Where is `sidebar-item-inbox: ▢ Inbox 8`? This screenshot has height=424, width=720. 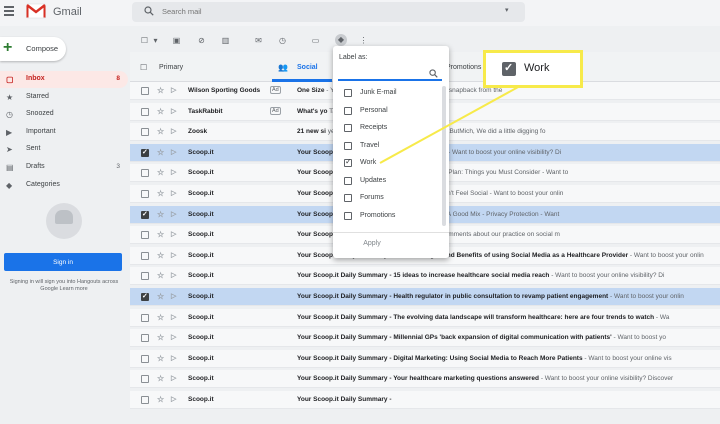 sidebar-item-inbox: ▢ Inbox 8 is located at coordinates (64, 79).